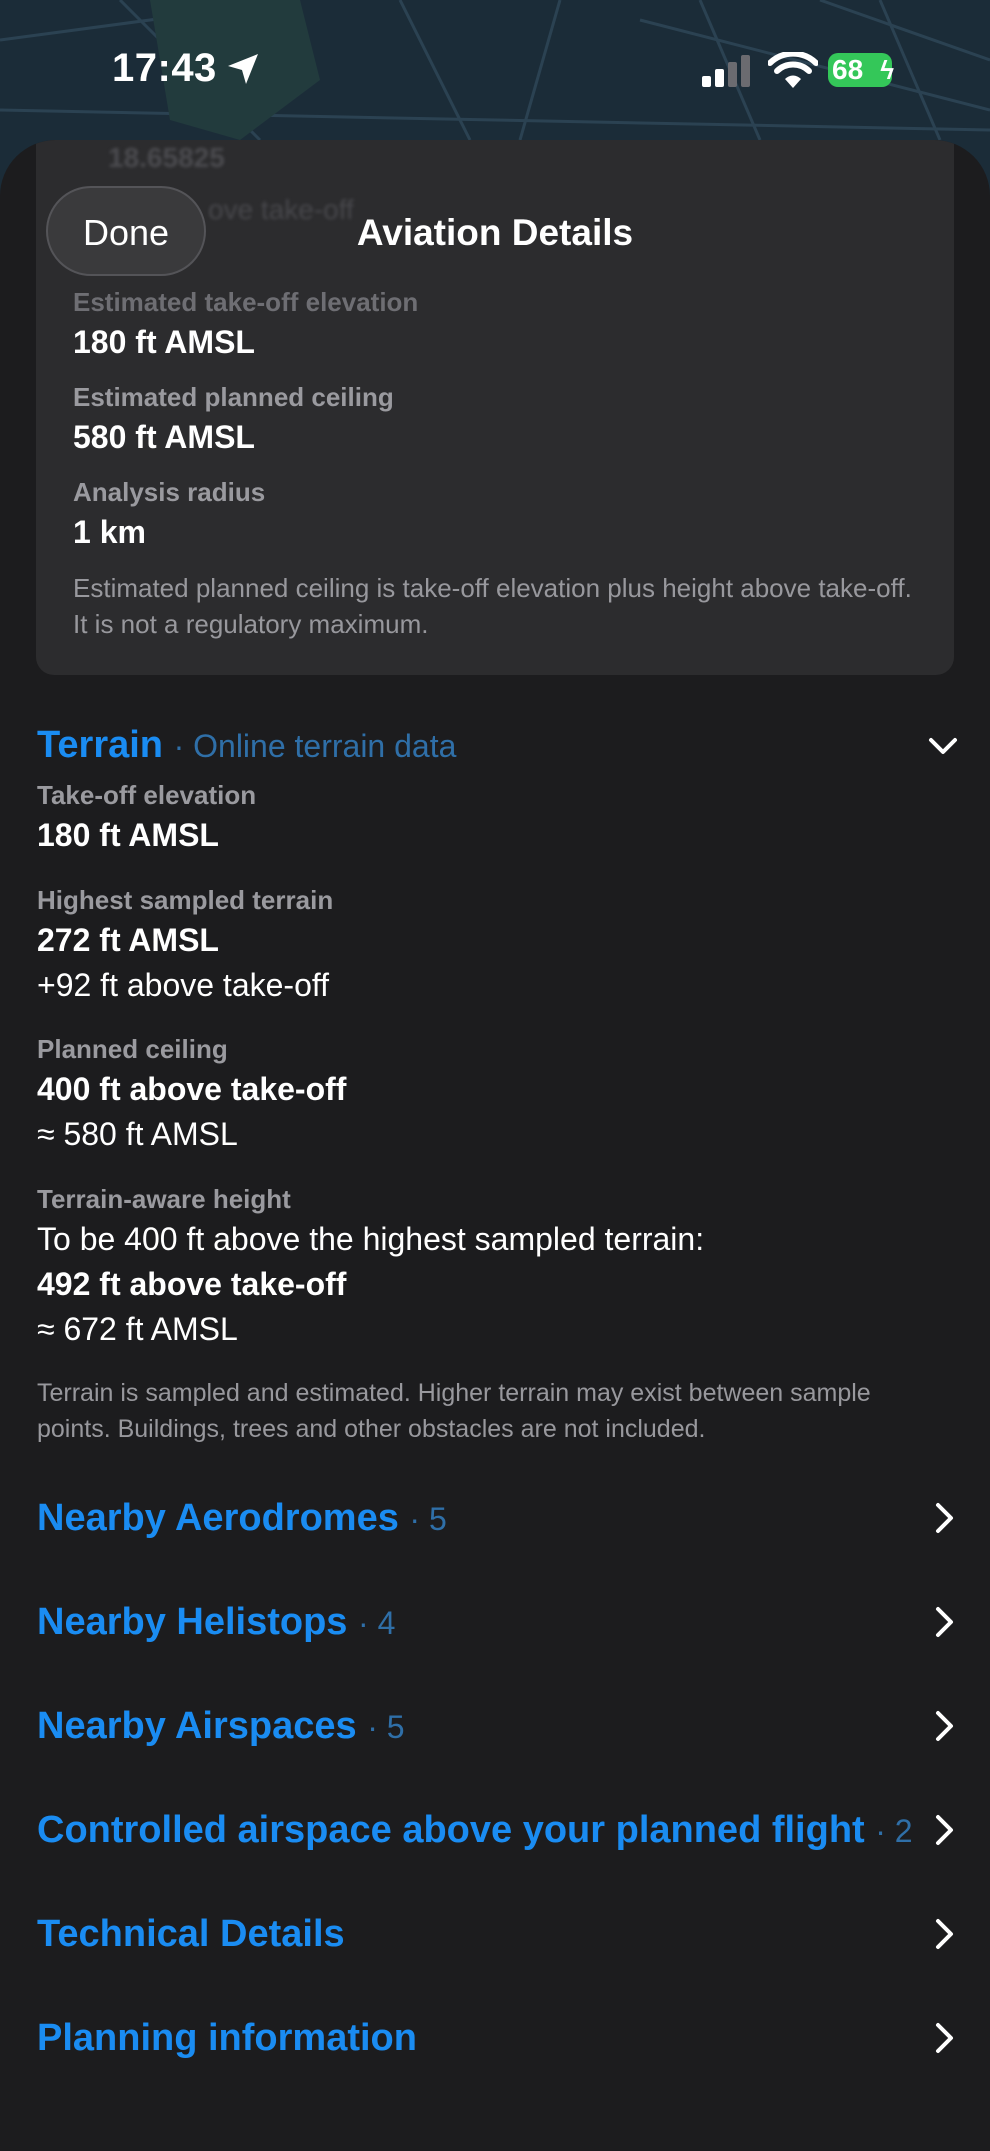 The width and height of the screenshot is (990, 2151). What do you see at coordinates (166, 157) in the screenshot?
I see `scrolled-ghost-value: 18.65825` at bounding box center [166, 157].